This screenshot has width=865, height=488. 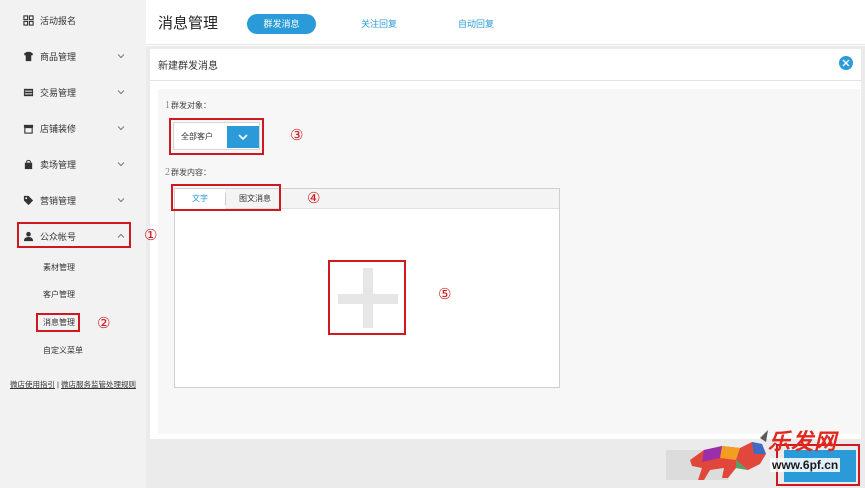 I want to click on annotation-number-4: ④, so click(x=314, y=198).